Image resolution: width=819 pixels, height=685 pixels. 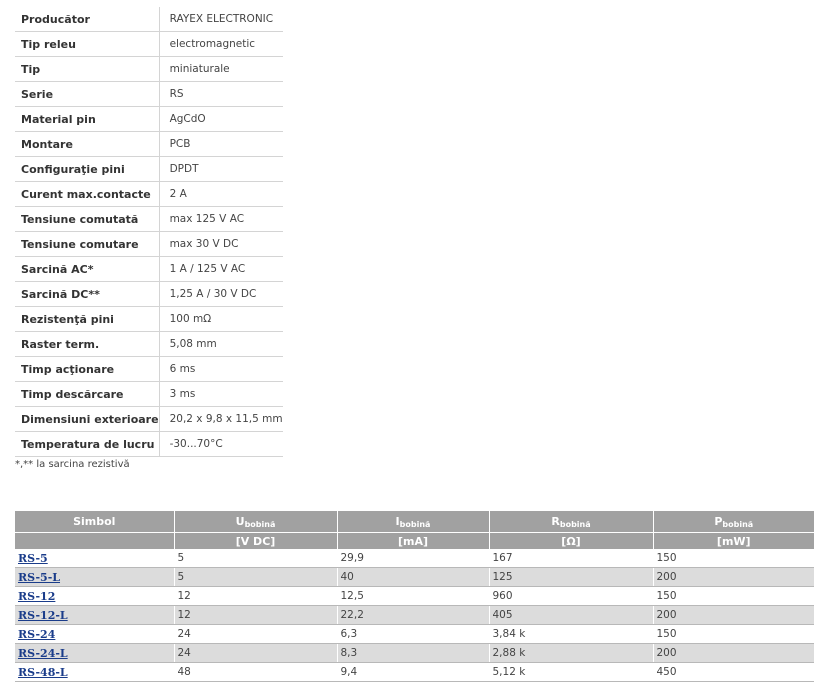 I want to click on spec-label: Tip, so click(x=87, y=69).